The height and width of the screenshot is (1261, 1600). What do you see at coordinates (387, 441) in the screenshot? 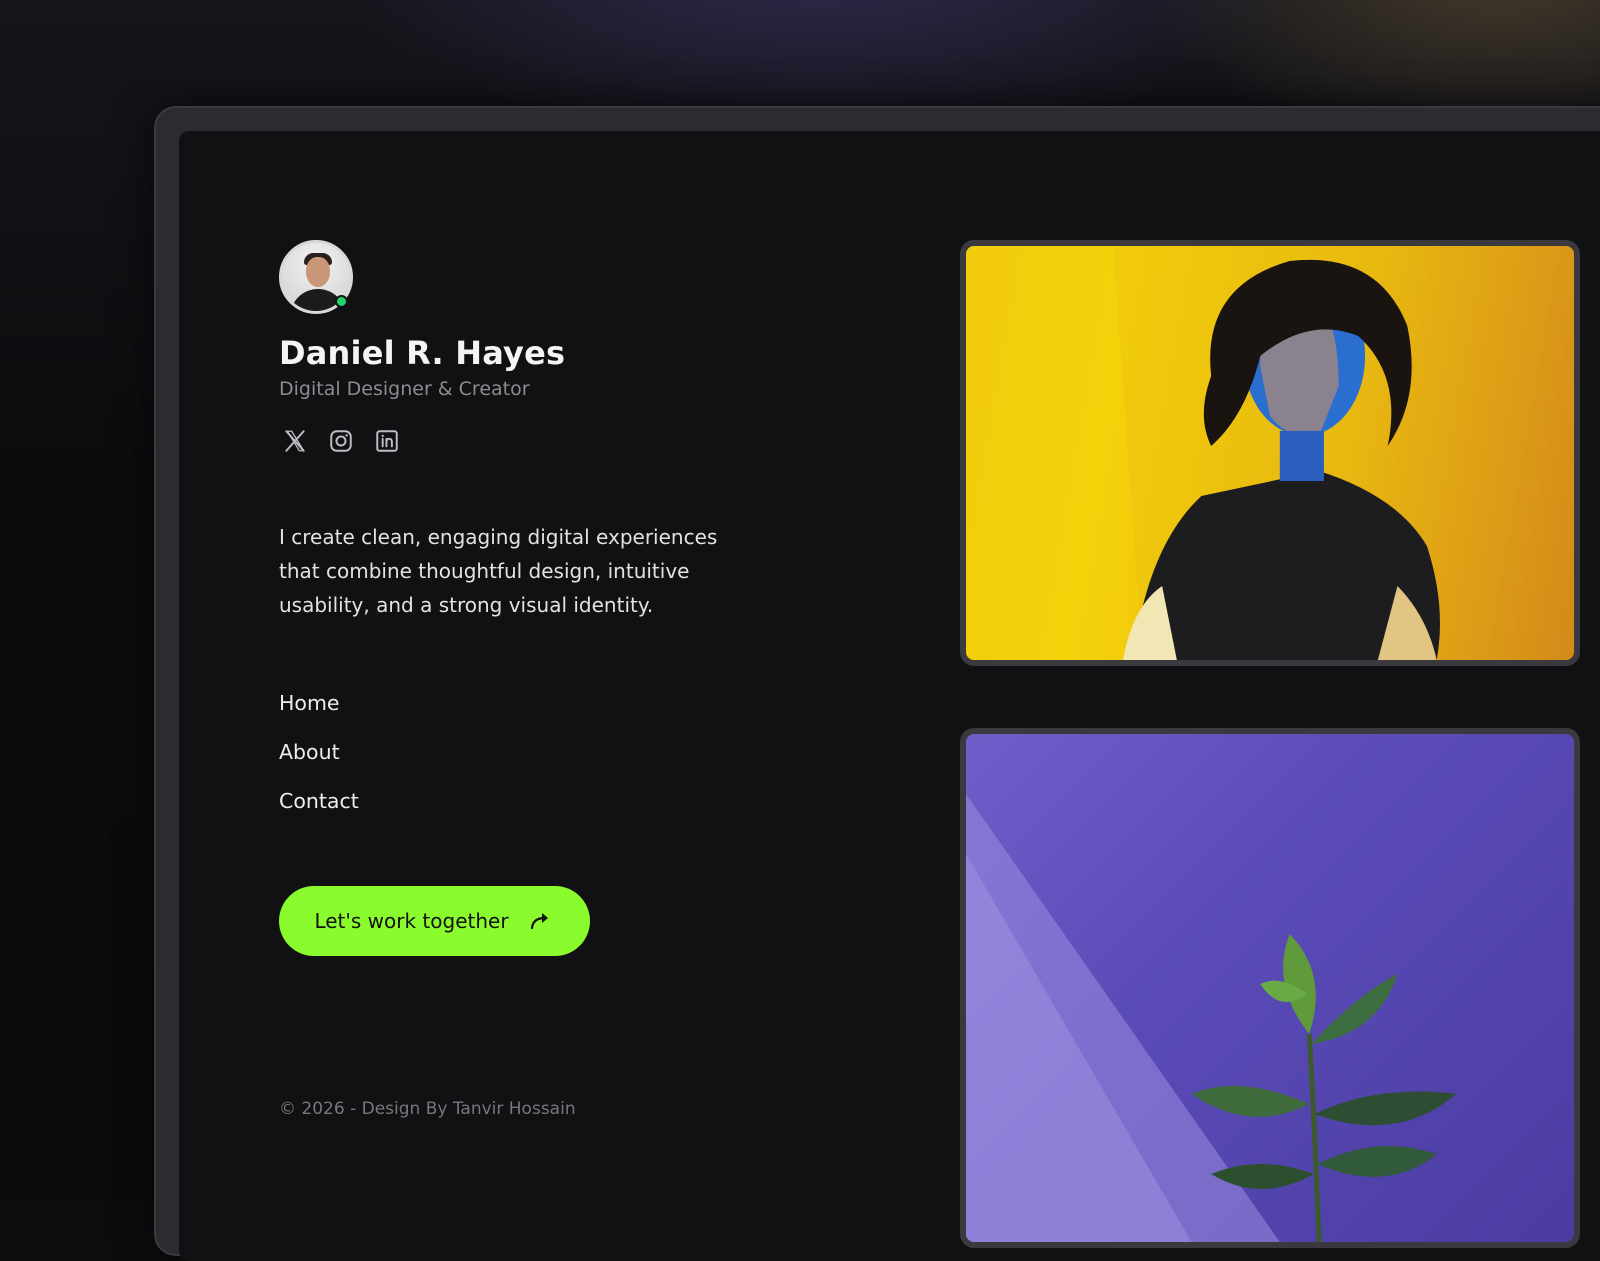
I see `linkedin-icon` at bounding box center [387, 441].